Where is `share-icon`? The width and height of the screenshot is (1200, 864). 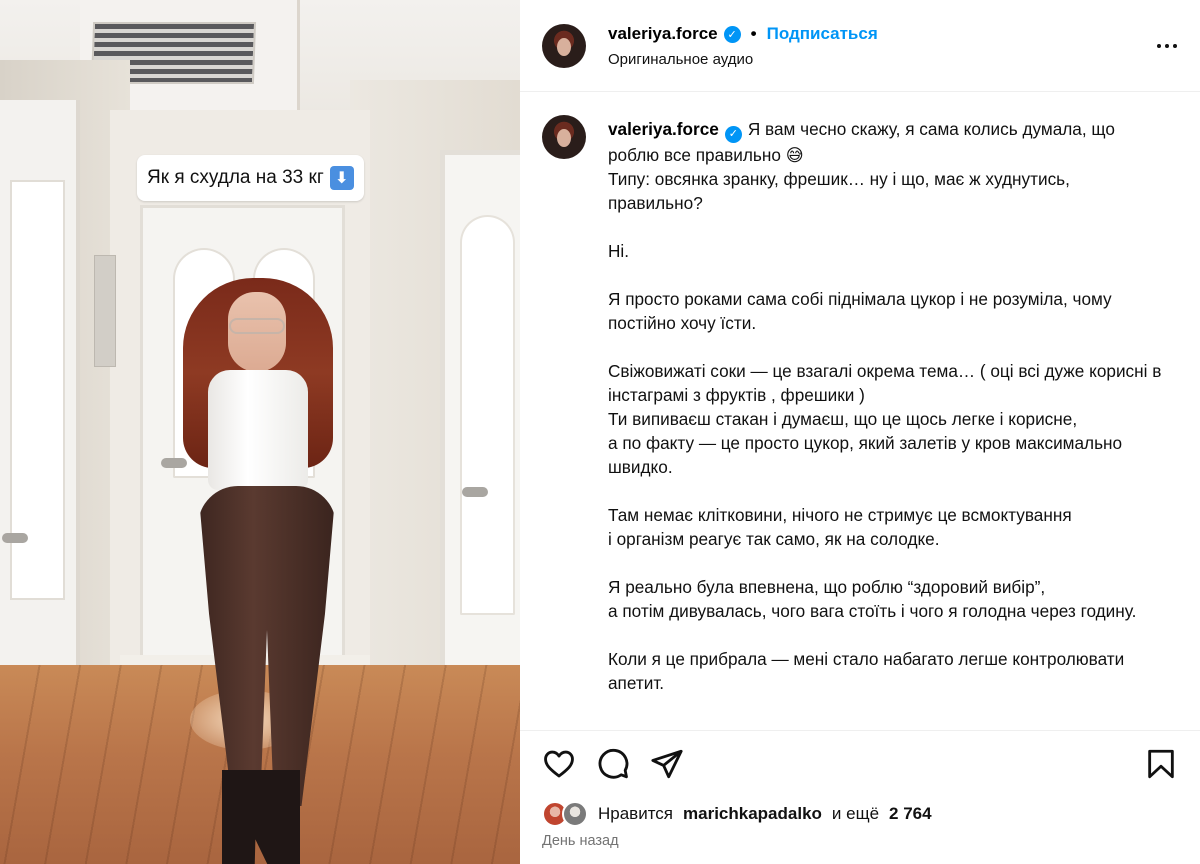
share-icon is located at coordinates (667, 764).